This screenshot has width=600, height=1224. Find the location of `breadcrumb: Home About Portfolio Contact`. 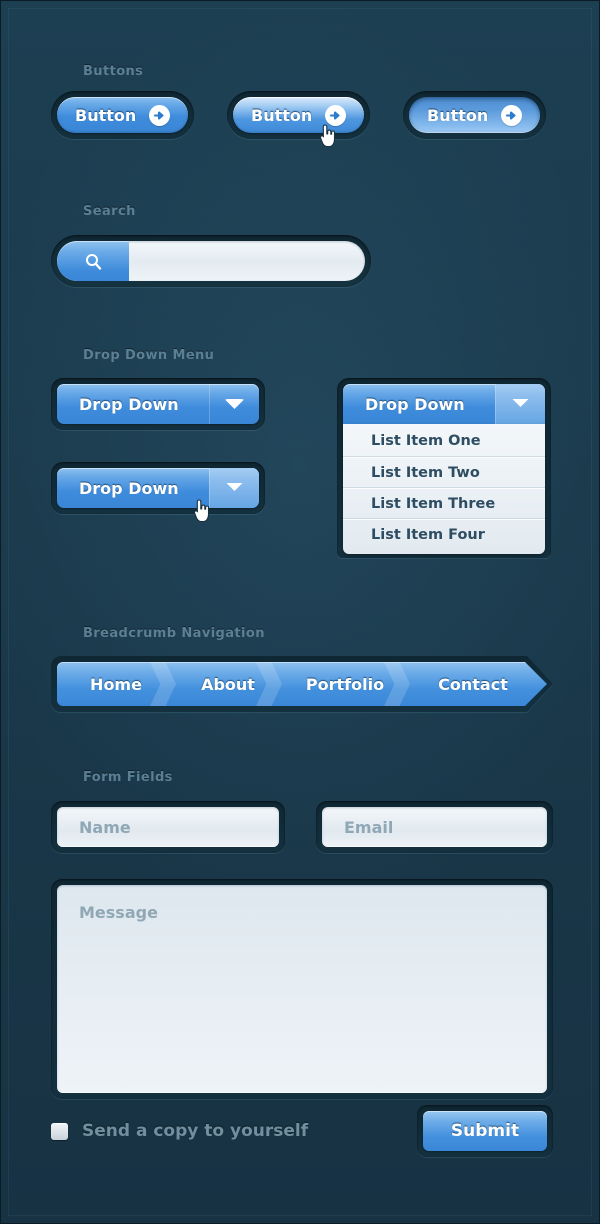

breadcrumb: Home About Portfolio Contact is located at coordinates (302, 684).